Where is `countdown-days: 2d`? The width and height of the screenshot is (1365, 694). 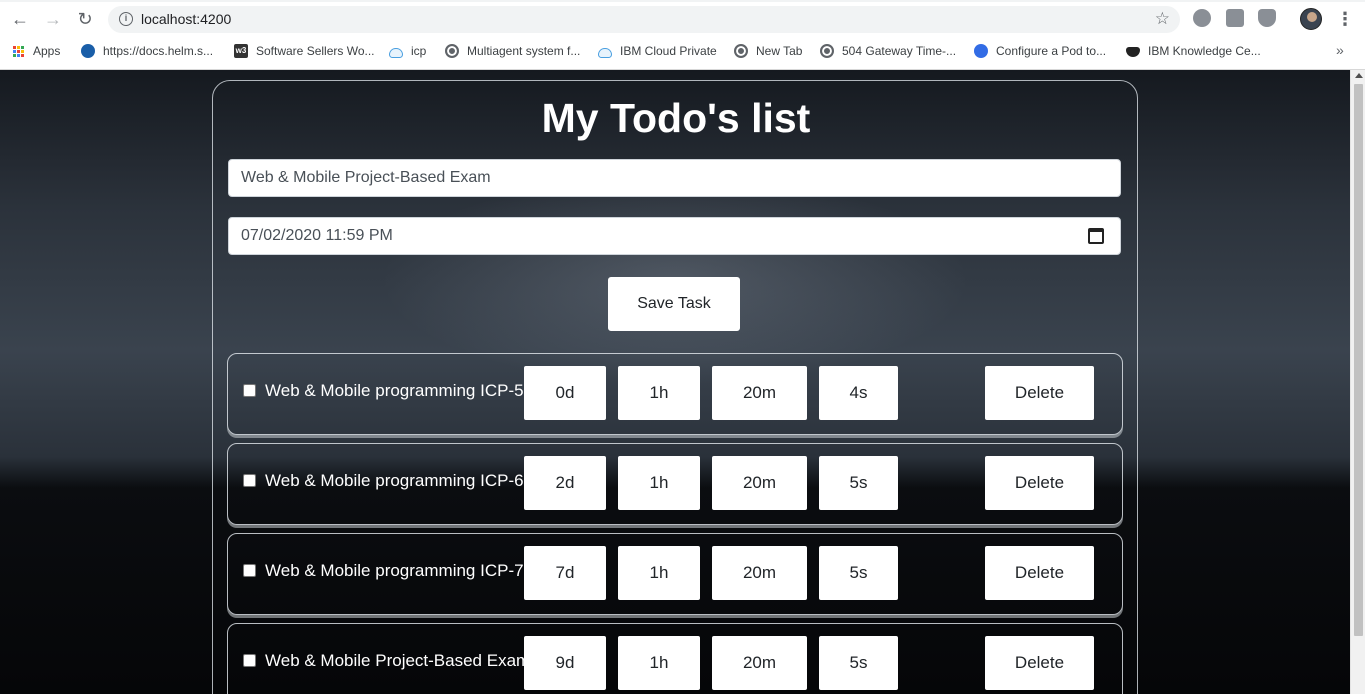 countdown-days: 2d is located at coordinates (565, 483).